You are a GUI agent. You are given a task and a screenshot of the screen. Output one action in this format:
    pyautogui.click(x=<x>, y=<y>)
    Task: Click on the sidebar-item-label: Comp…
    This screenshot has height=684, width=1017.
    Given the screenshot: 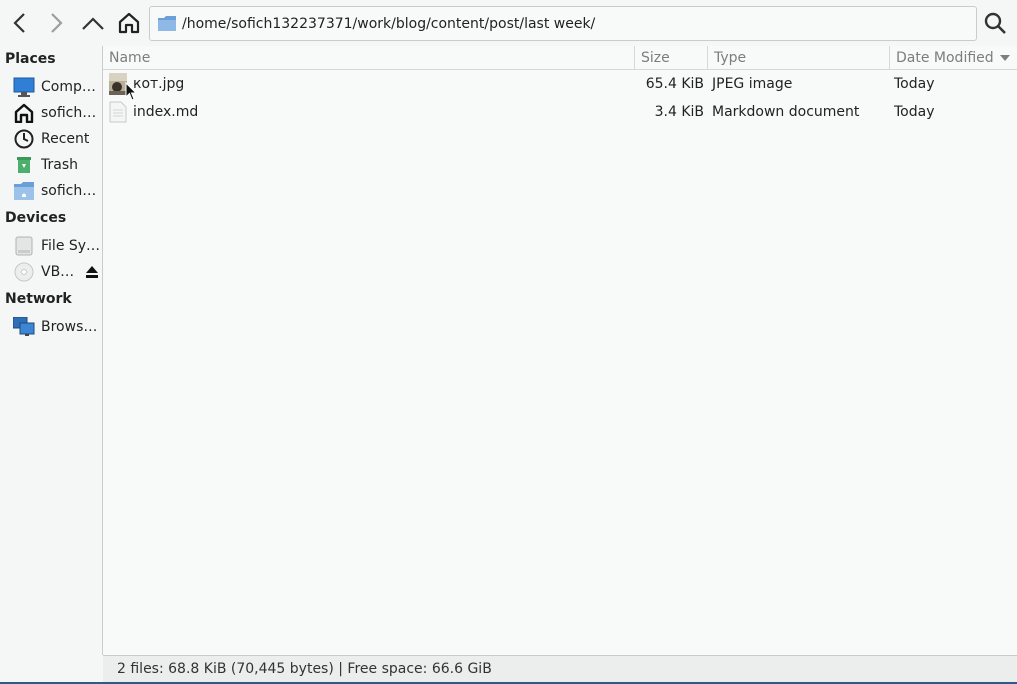 What is the action you would take?
    pyautogui.click(x=68, y=87)
    